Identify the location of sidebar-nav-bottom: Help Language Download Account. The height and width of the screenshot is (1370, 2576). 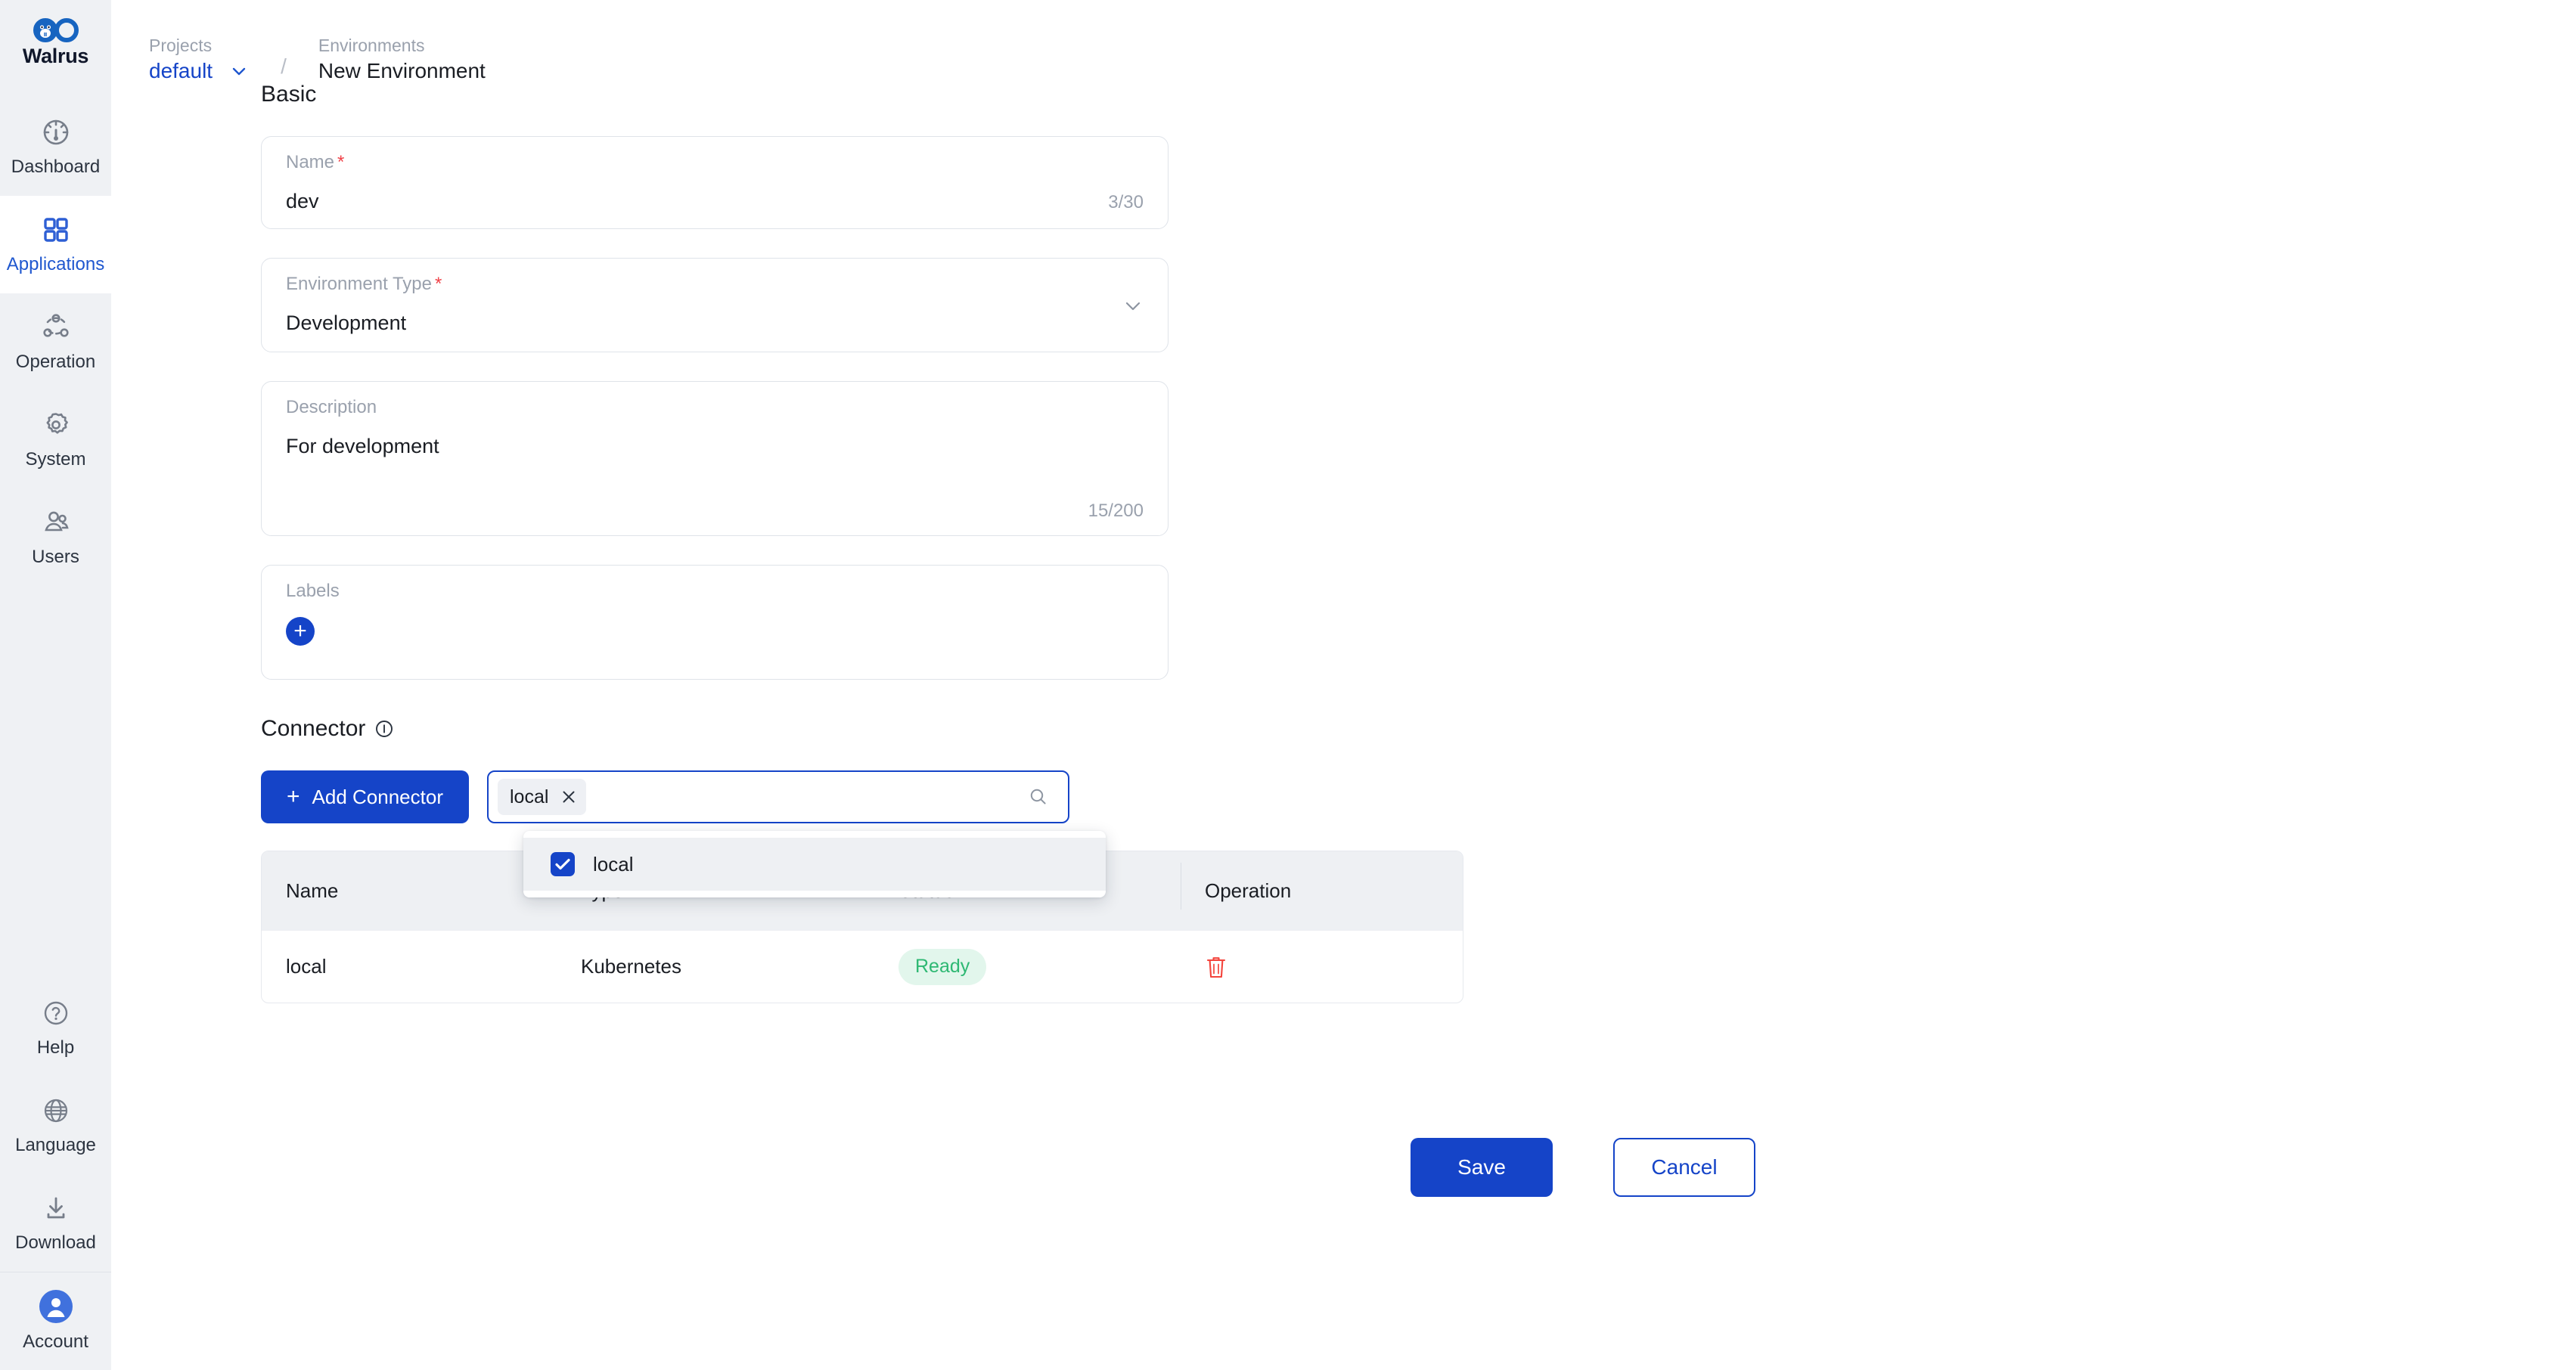
(55, 1174).